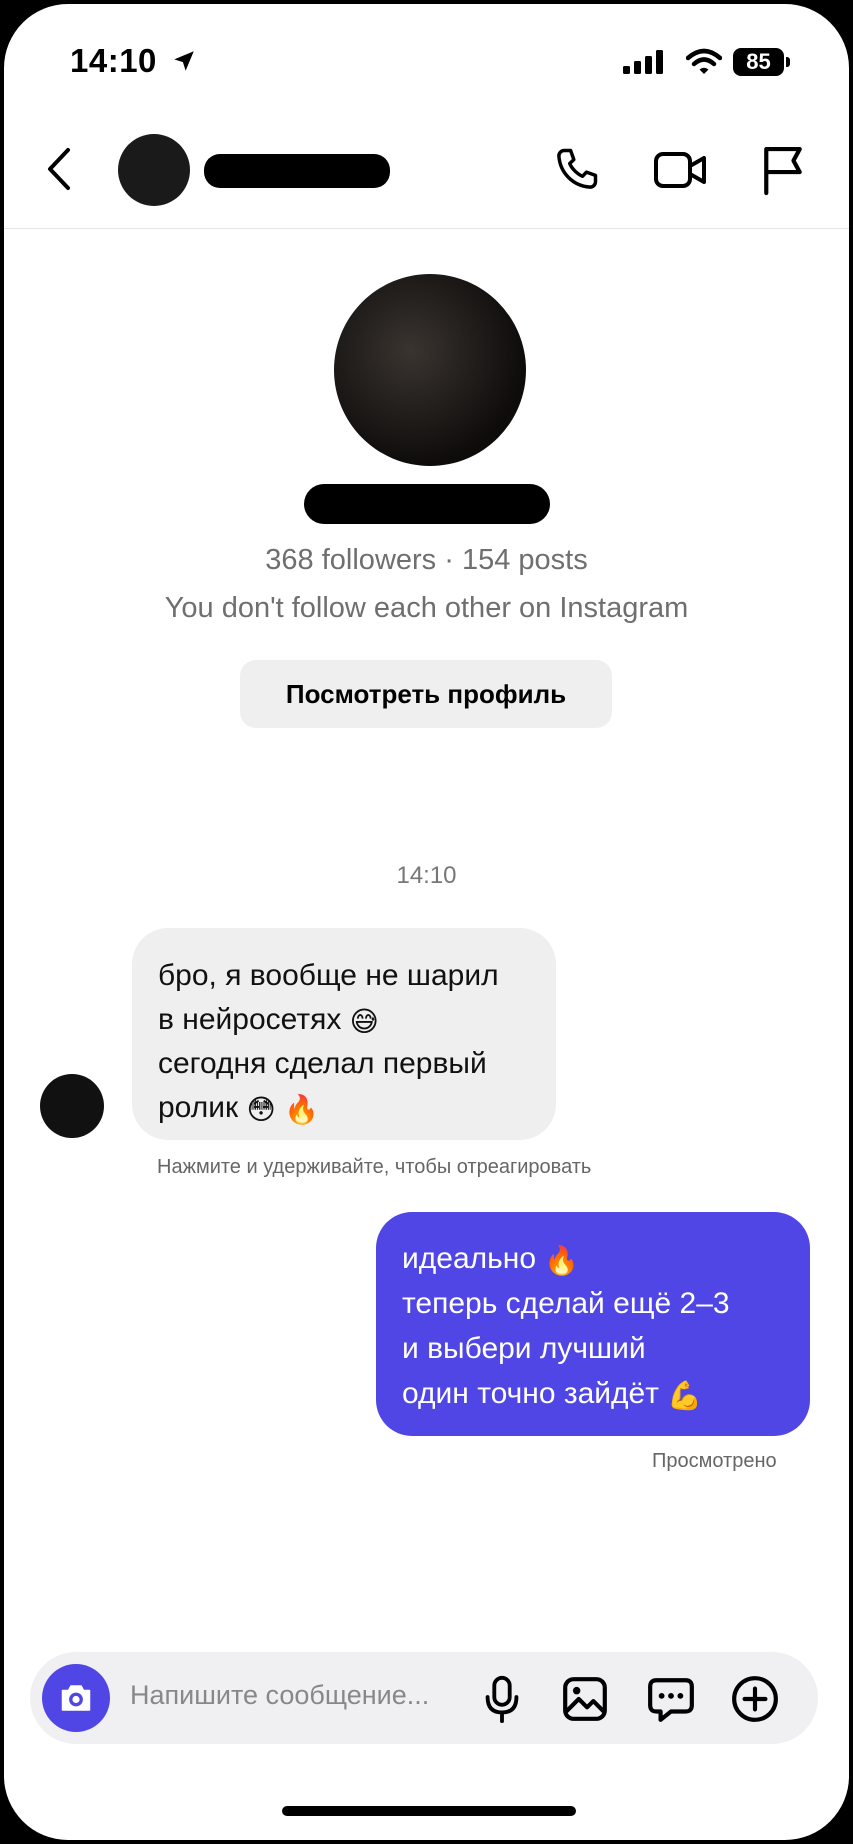  I want to click on battery-tip, so click(788, 62).